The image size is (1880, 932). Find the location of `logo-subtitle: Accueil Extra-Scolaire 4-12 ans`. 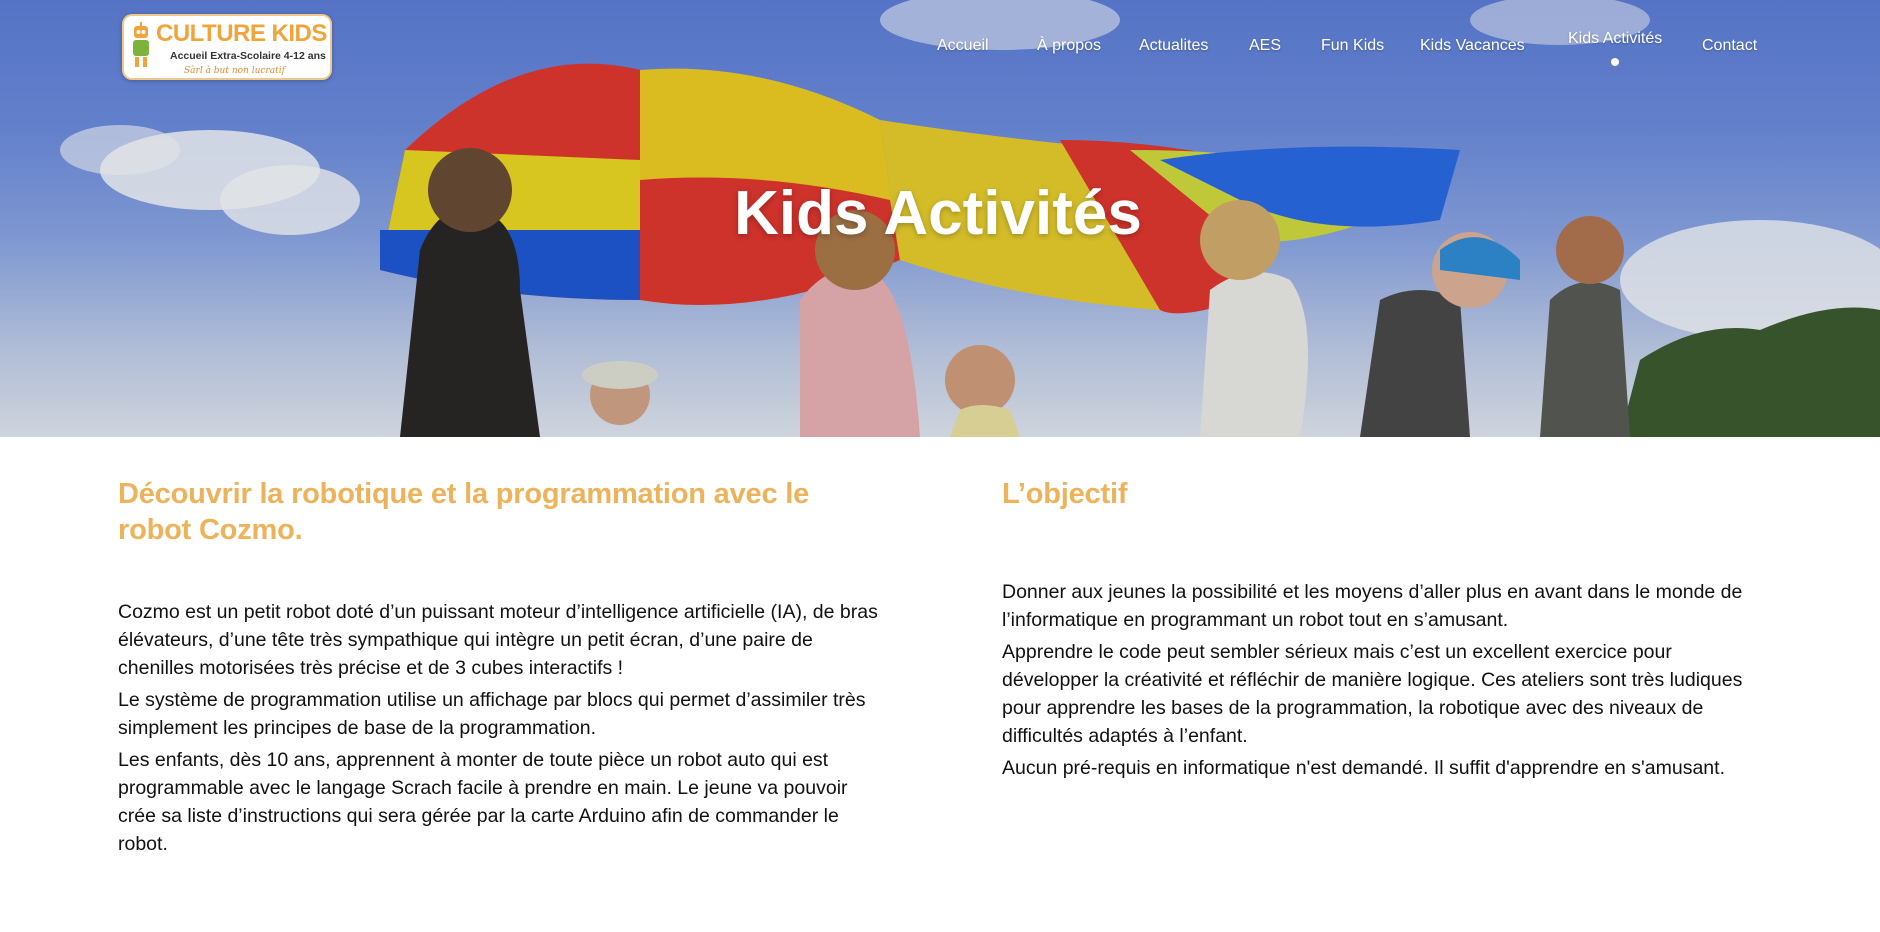

logo-subtitle: Accueil Extra-Scolaire 4-12 ans is located at coordinates (248, 56).